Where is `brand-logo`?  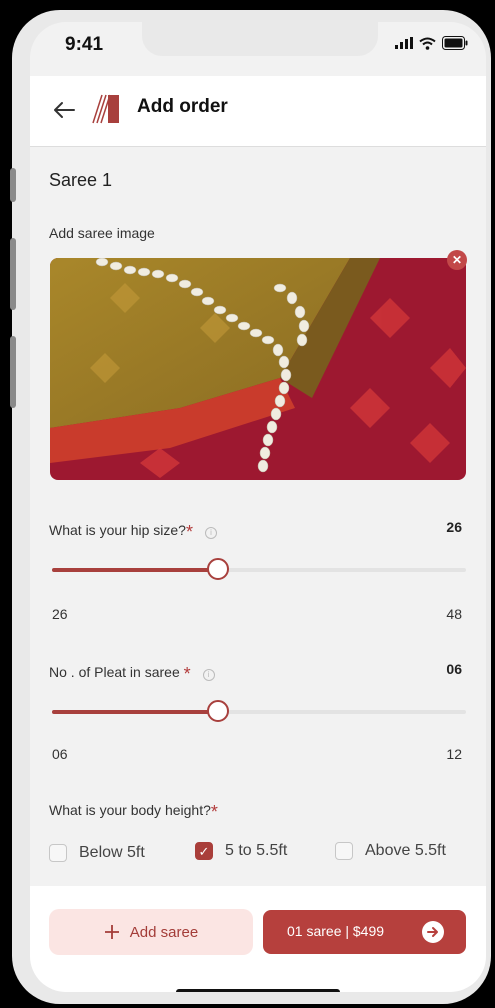
brand-logo is located at coordinates (105, 109).